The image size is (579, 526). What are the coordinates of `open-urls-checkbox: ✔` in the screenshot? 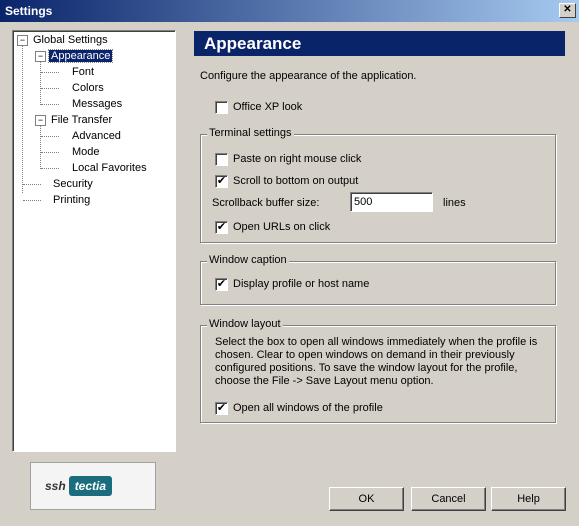 It's located at (221, 227).